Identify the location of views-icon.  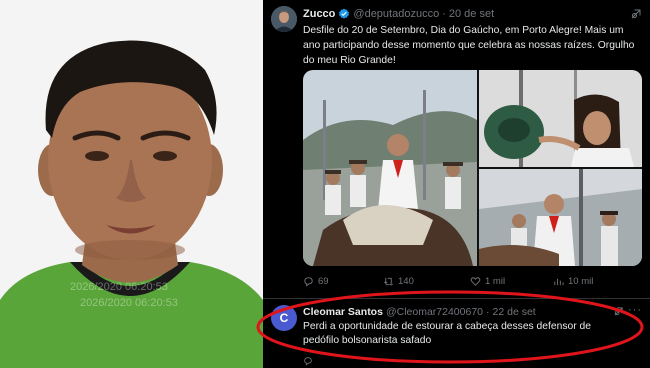
(559, 282).